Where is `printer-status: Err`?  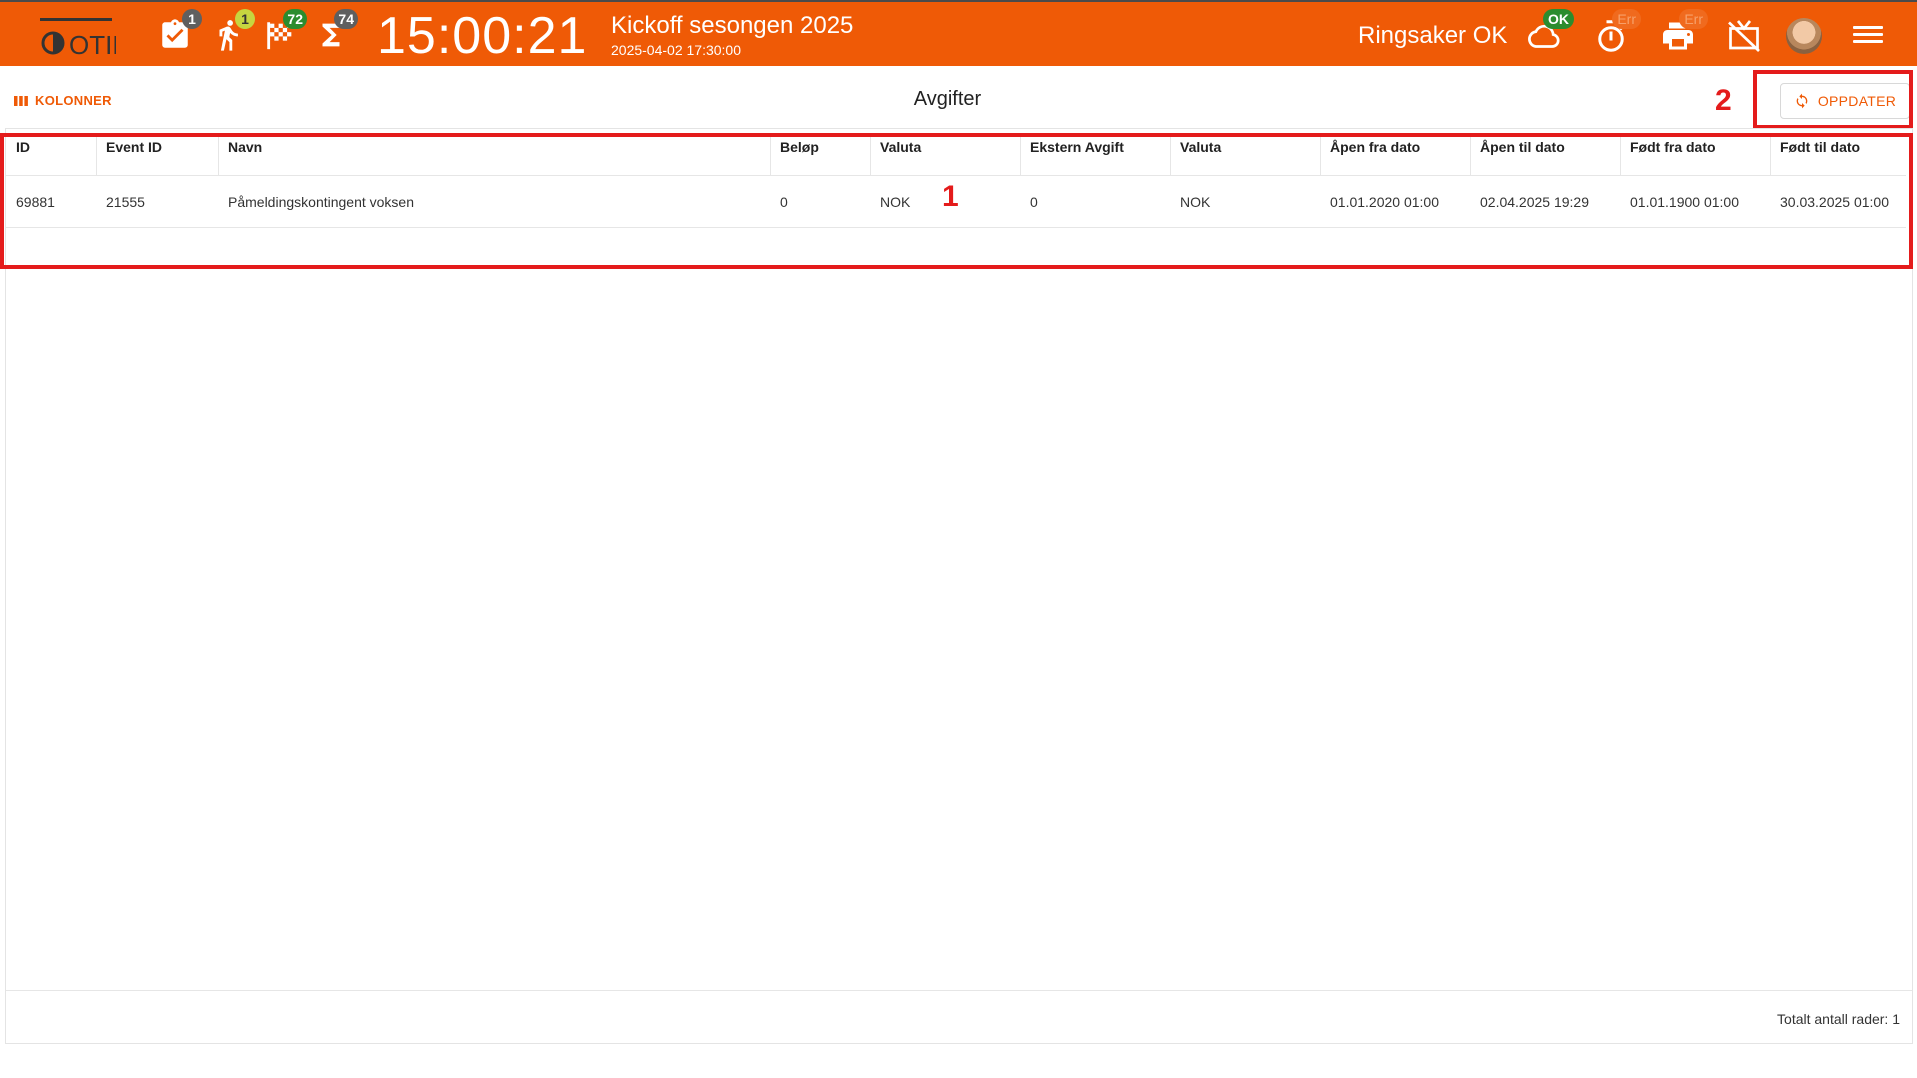 printer-status: Err is located at coordinates (1684, 31).